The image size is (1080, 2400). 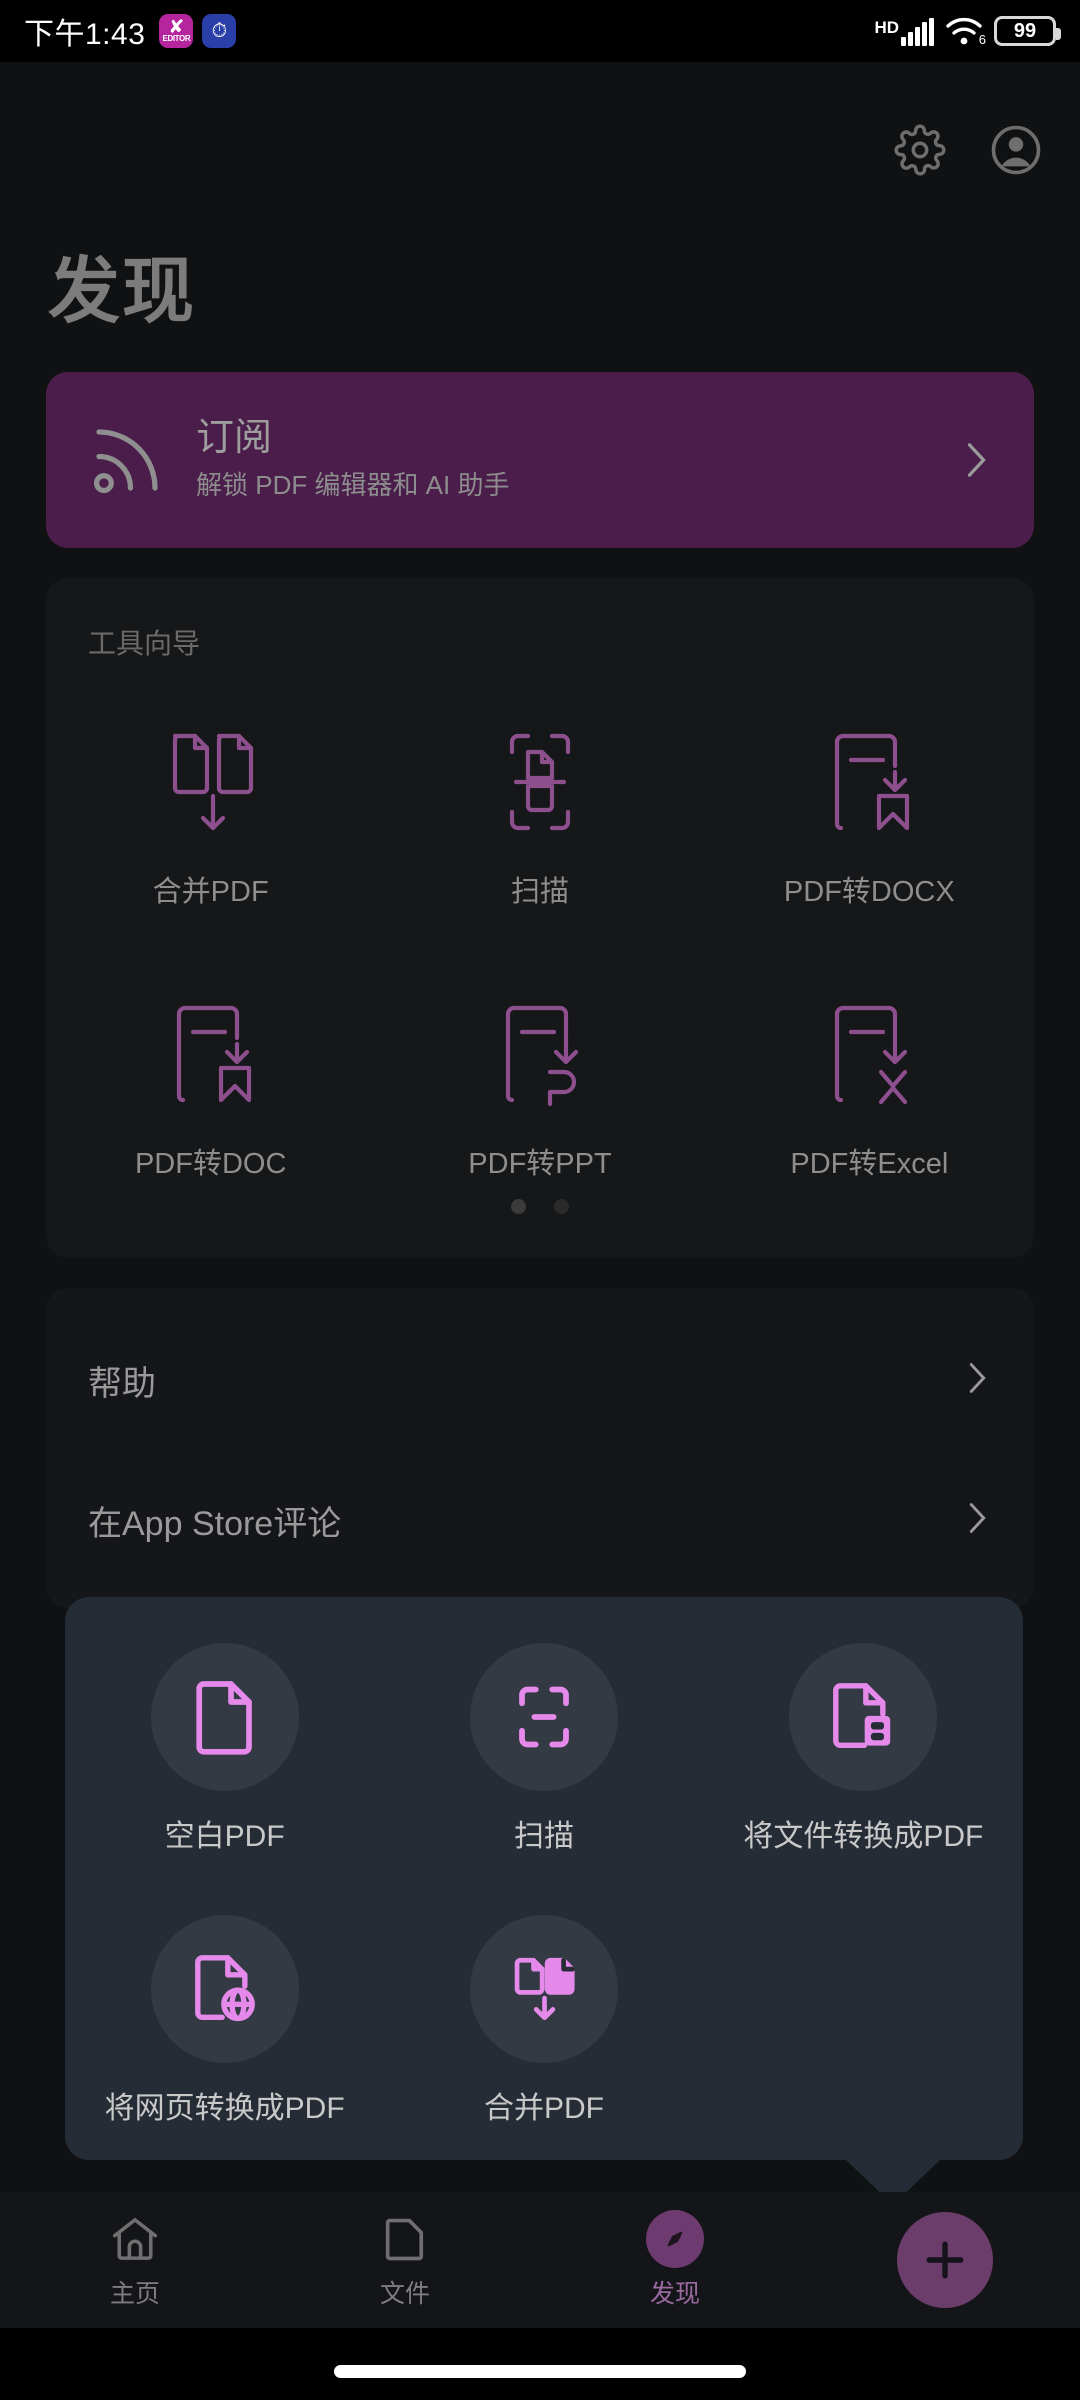 I want to click on scan-icon, so click(x=540, y=782).